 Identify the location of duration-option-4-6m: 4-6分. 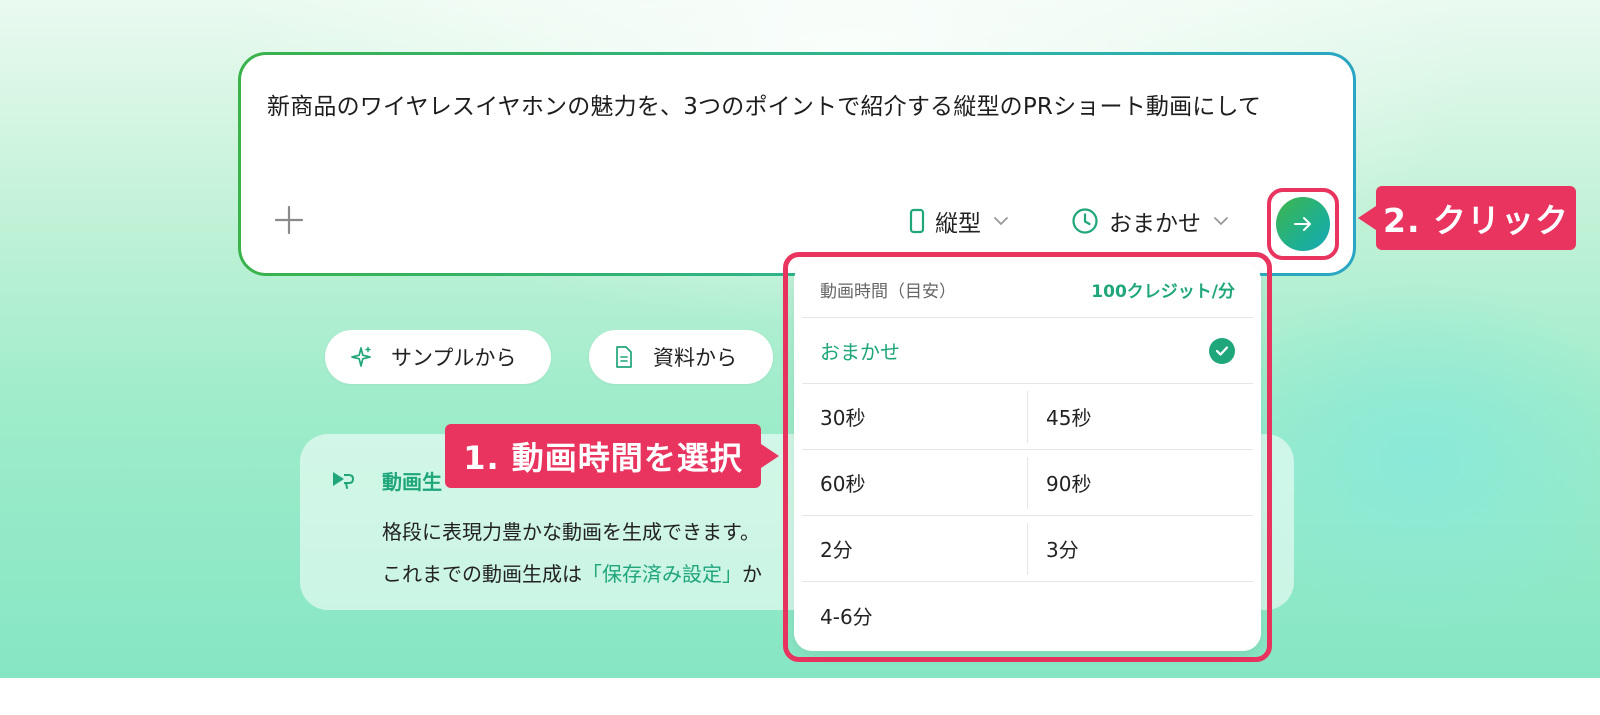
(1027, 615).